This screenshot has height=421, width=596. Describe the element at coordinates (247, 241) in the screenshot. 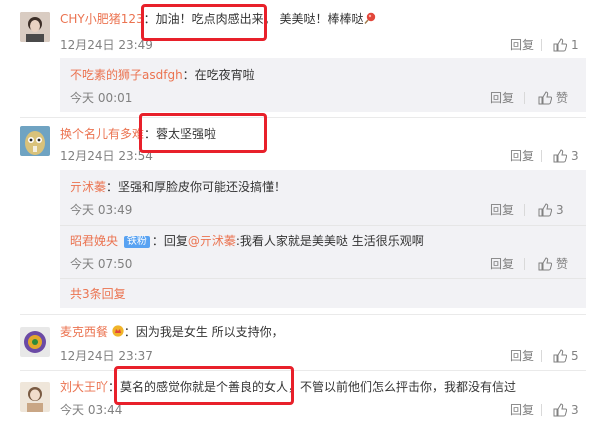

I see `reply-text: 昭君娩央 铁粉 ：回复@亓沭蓁:我看人家就是美美哒 生活很乐观啊` at that location.